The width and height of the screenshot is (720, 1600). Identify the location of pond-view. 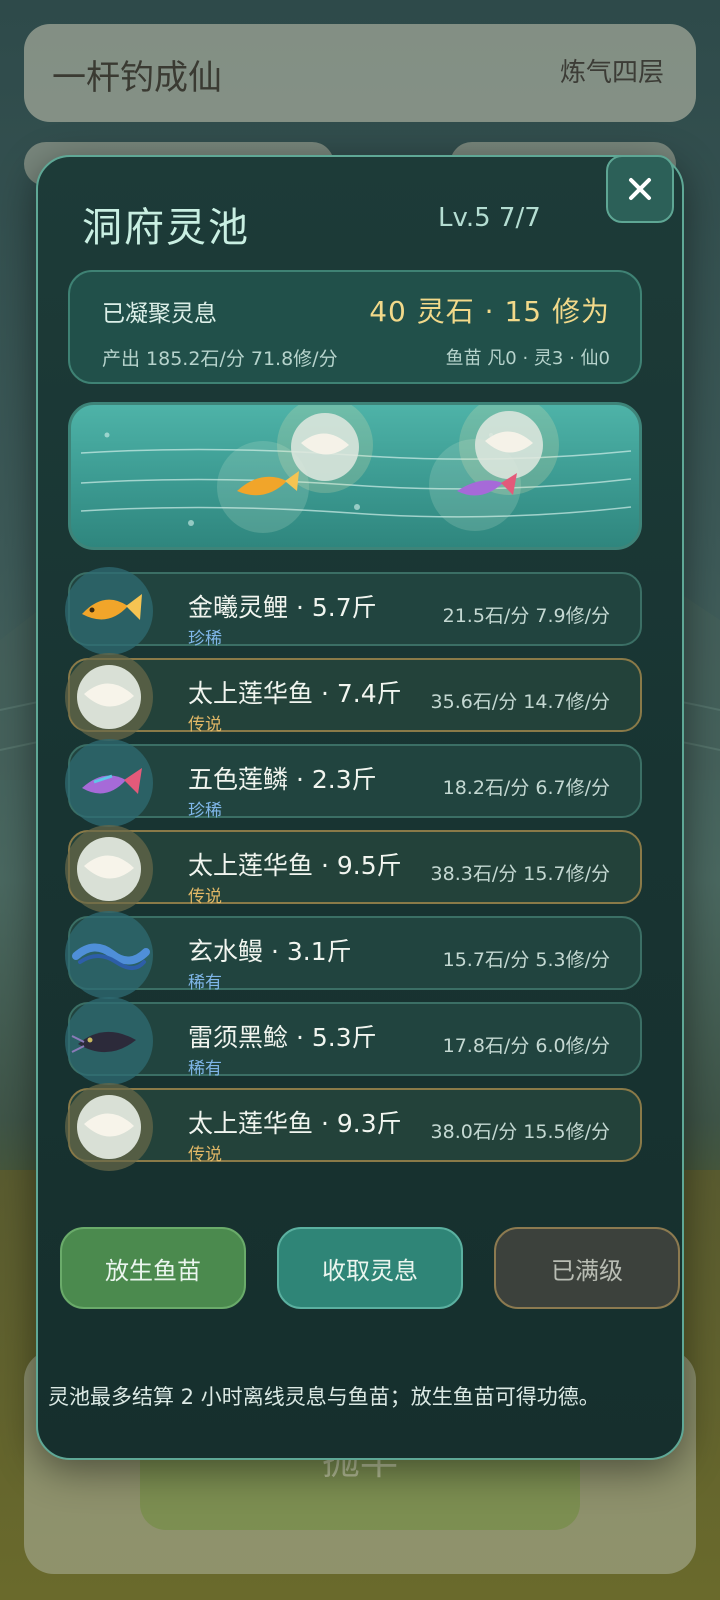
(355, 476).